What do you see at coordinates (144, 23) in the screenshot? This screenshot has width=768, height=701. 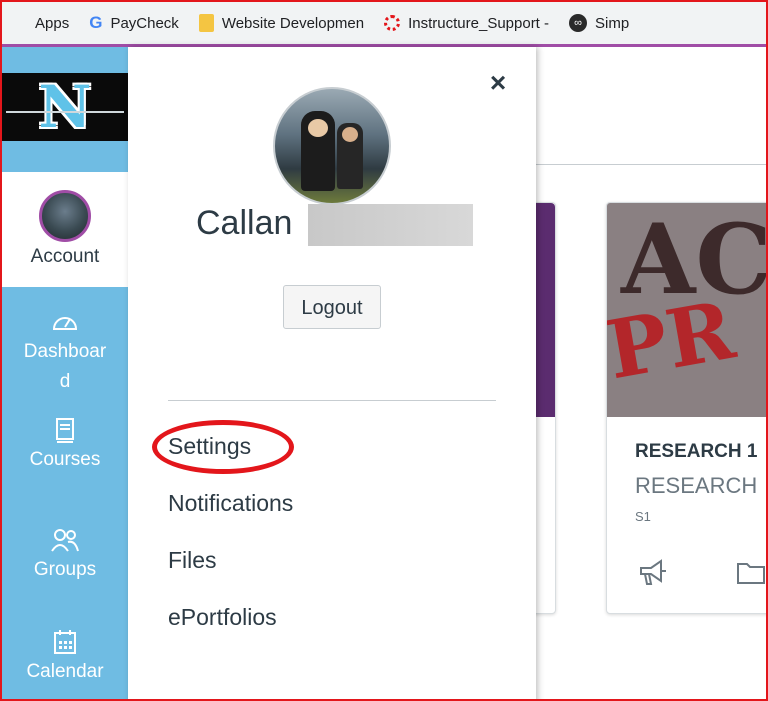 I see `bookmark-label: PayCheck` at bounding box center [144, 23].